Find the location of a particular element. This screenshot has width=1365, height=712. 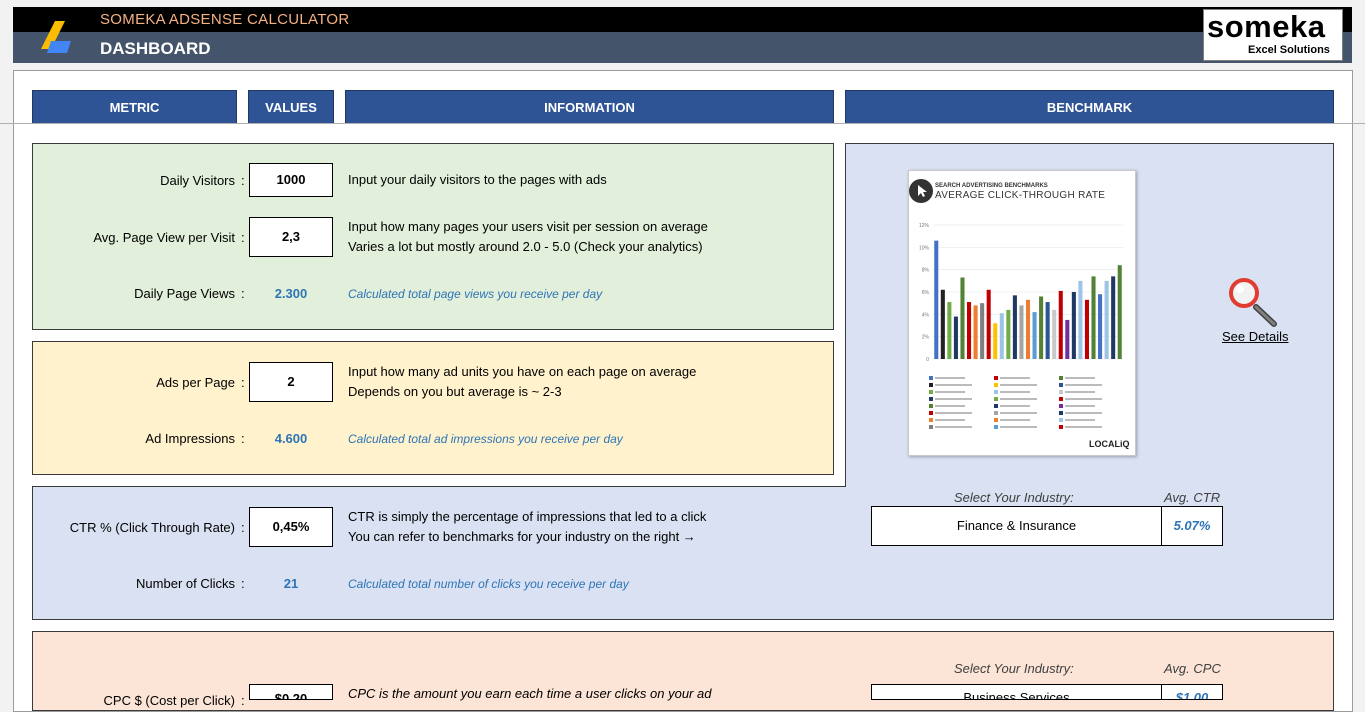

page-title: DASHBOARD is located at coordinates (155, 48).